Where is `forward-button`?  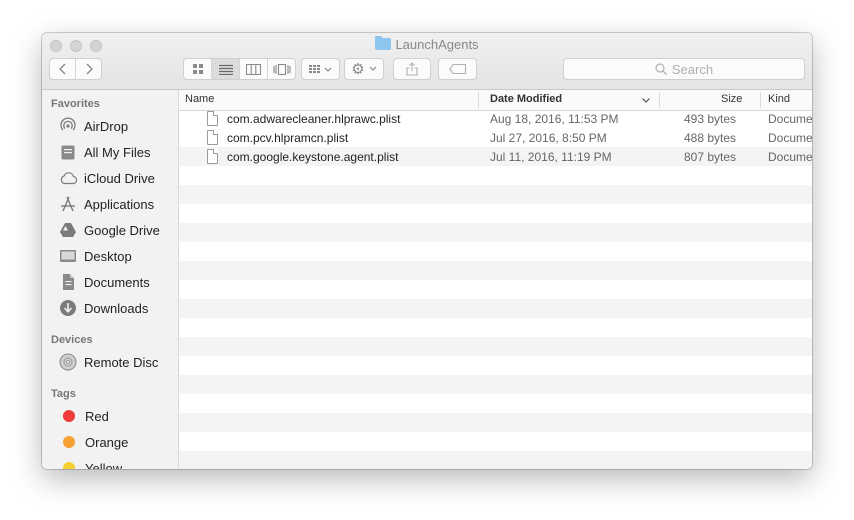
forward-button is located at coordinates (88, 69).